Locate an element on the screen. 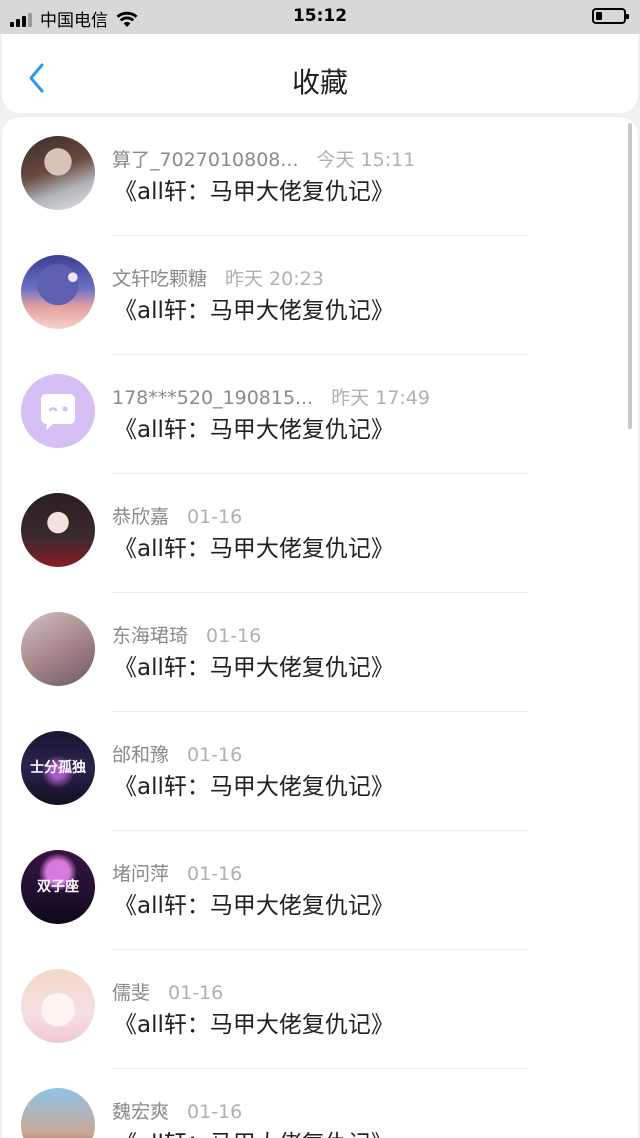 This screenshot has width=640, height=1138. list-item: 东海珺琦 01-16 《all轩：马甲大佬复仇记》 is located at coordinates (320, 652).